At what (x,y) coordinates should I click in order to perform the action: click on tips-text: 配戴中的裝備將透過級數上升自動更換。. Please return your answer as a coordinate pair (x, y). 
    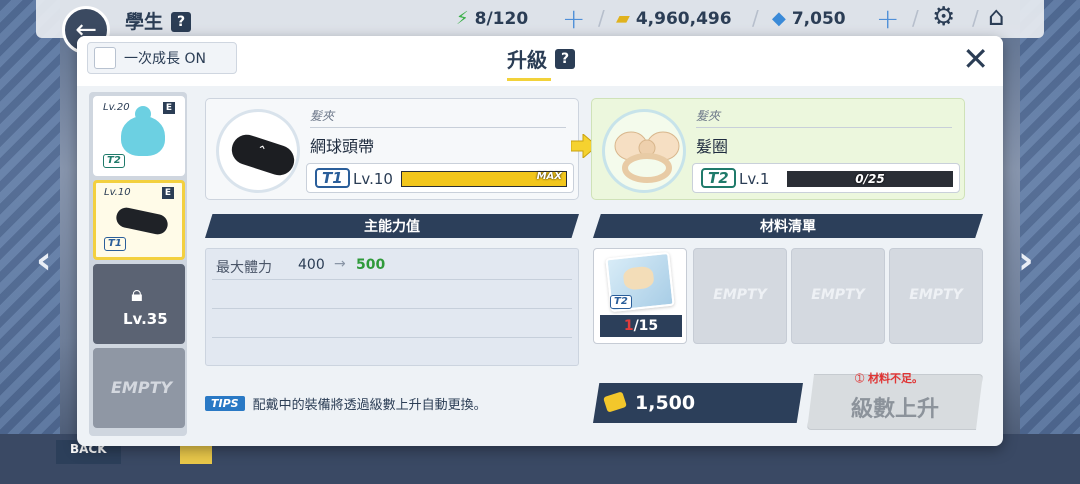
    Looking at the image, I should click on (369, 405).